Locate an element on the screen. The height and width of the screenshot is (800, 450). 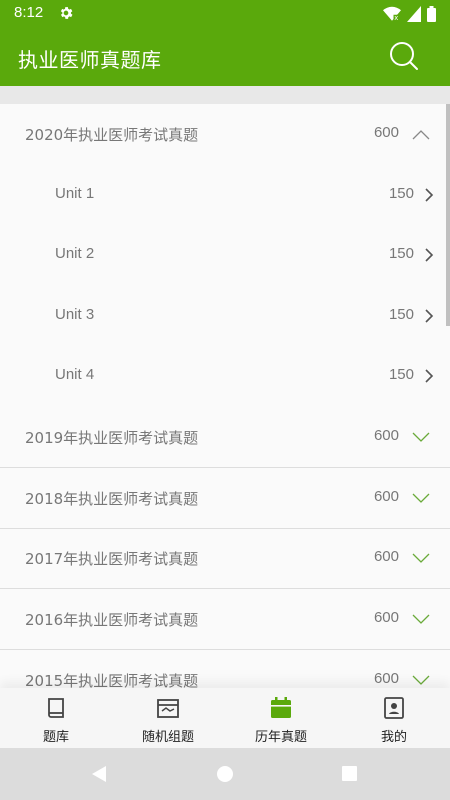
book-icon is located at coordinates (56, 708).